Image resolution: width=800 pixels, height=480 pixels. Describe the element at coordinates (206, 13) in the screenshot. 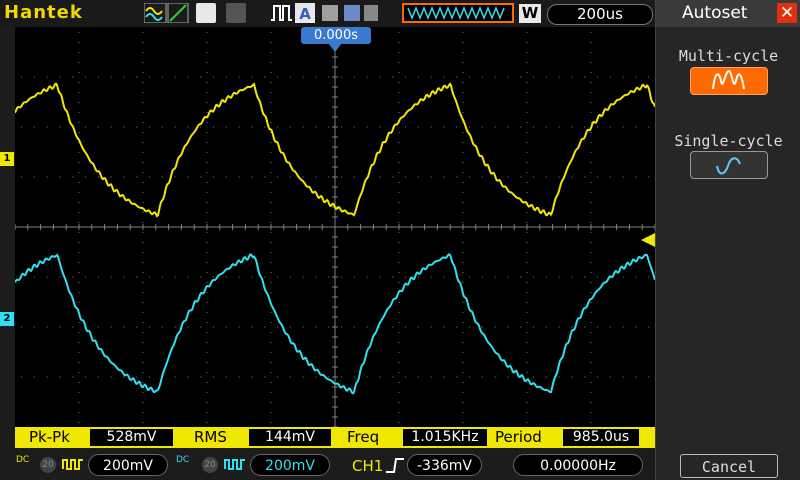

I see `ref-waveform-icon` at that location.